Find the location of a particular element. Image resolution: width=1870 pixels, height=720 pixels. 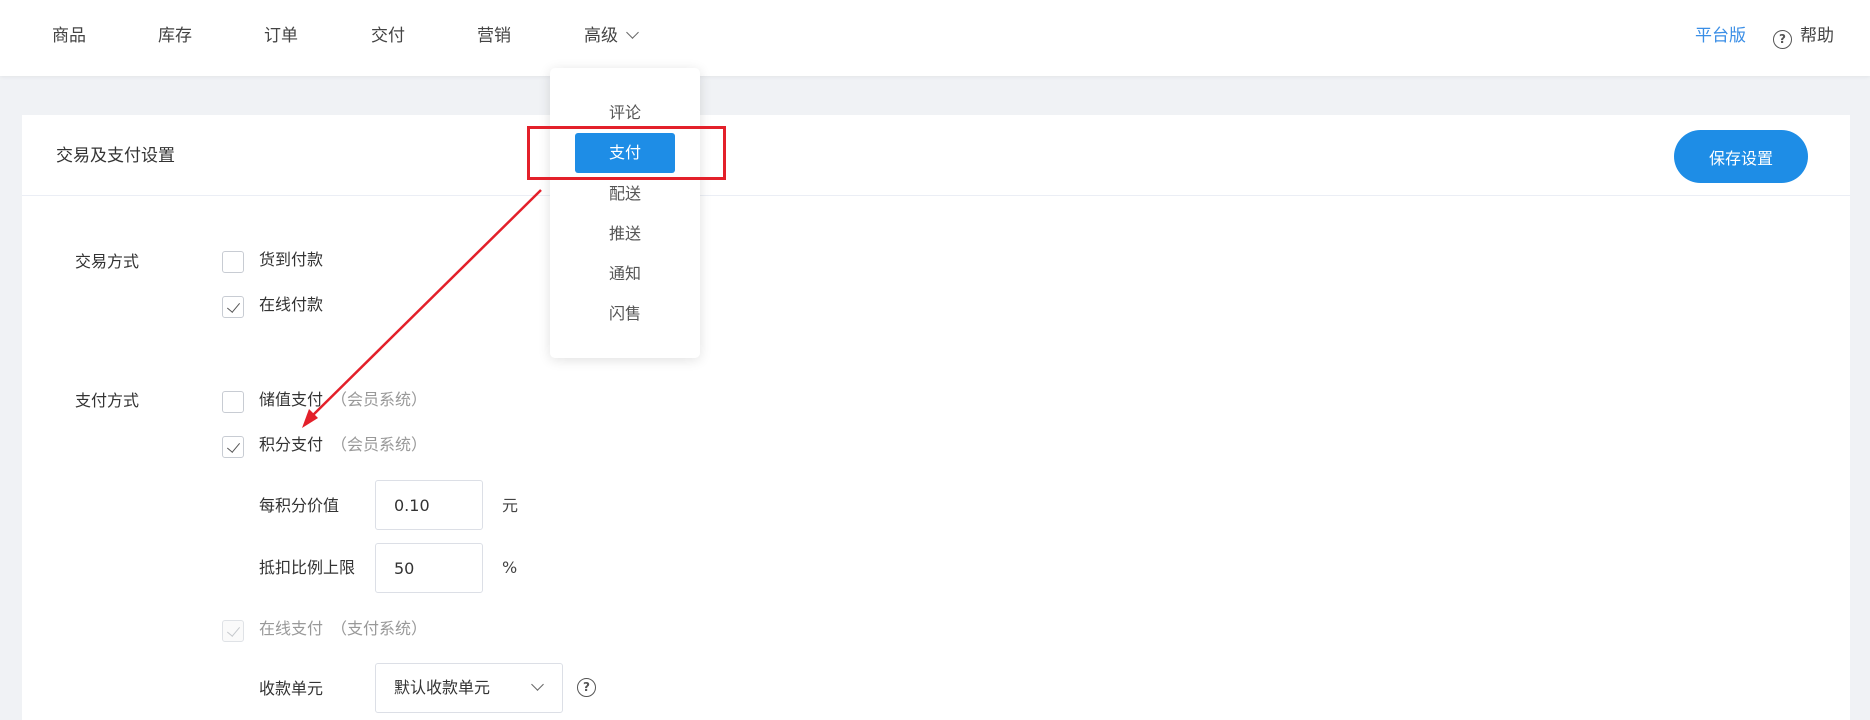

points-value-label: 每积分价值 is located at coordinates (299, 505).